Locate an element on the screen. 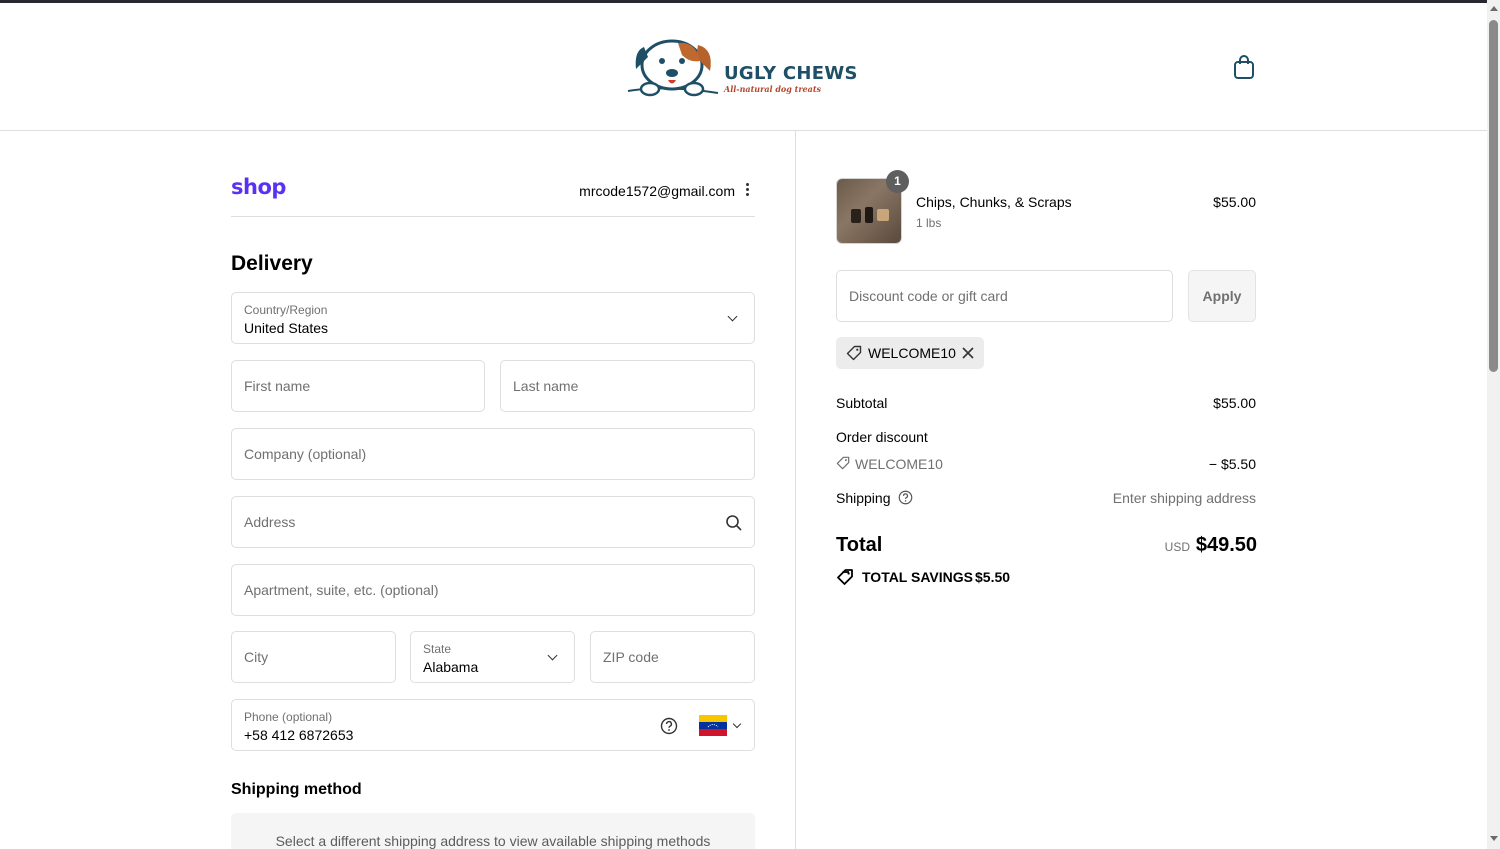 This screenshot has height=849, width=1500. country-label: Country/Region is located at coordinates (286, 310).